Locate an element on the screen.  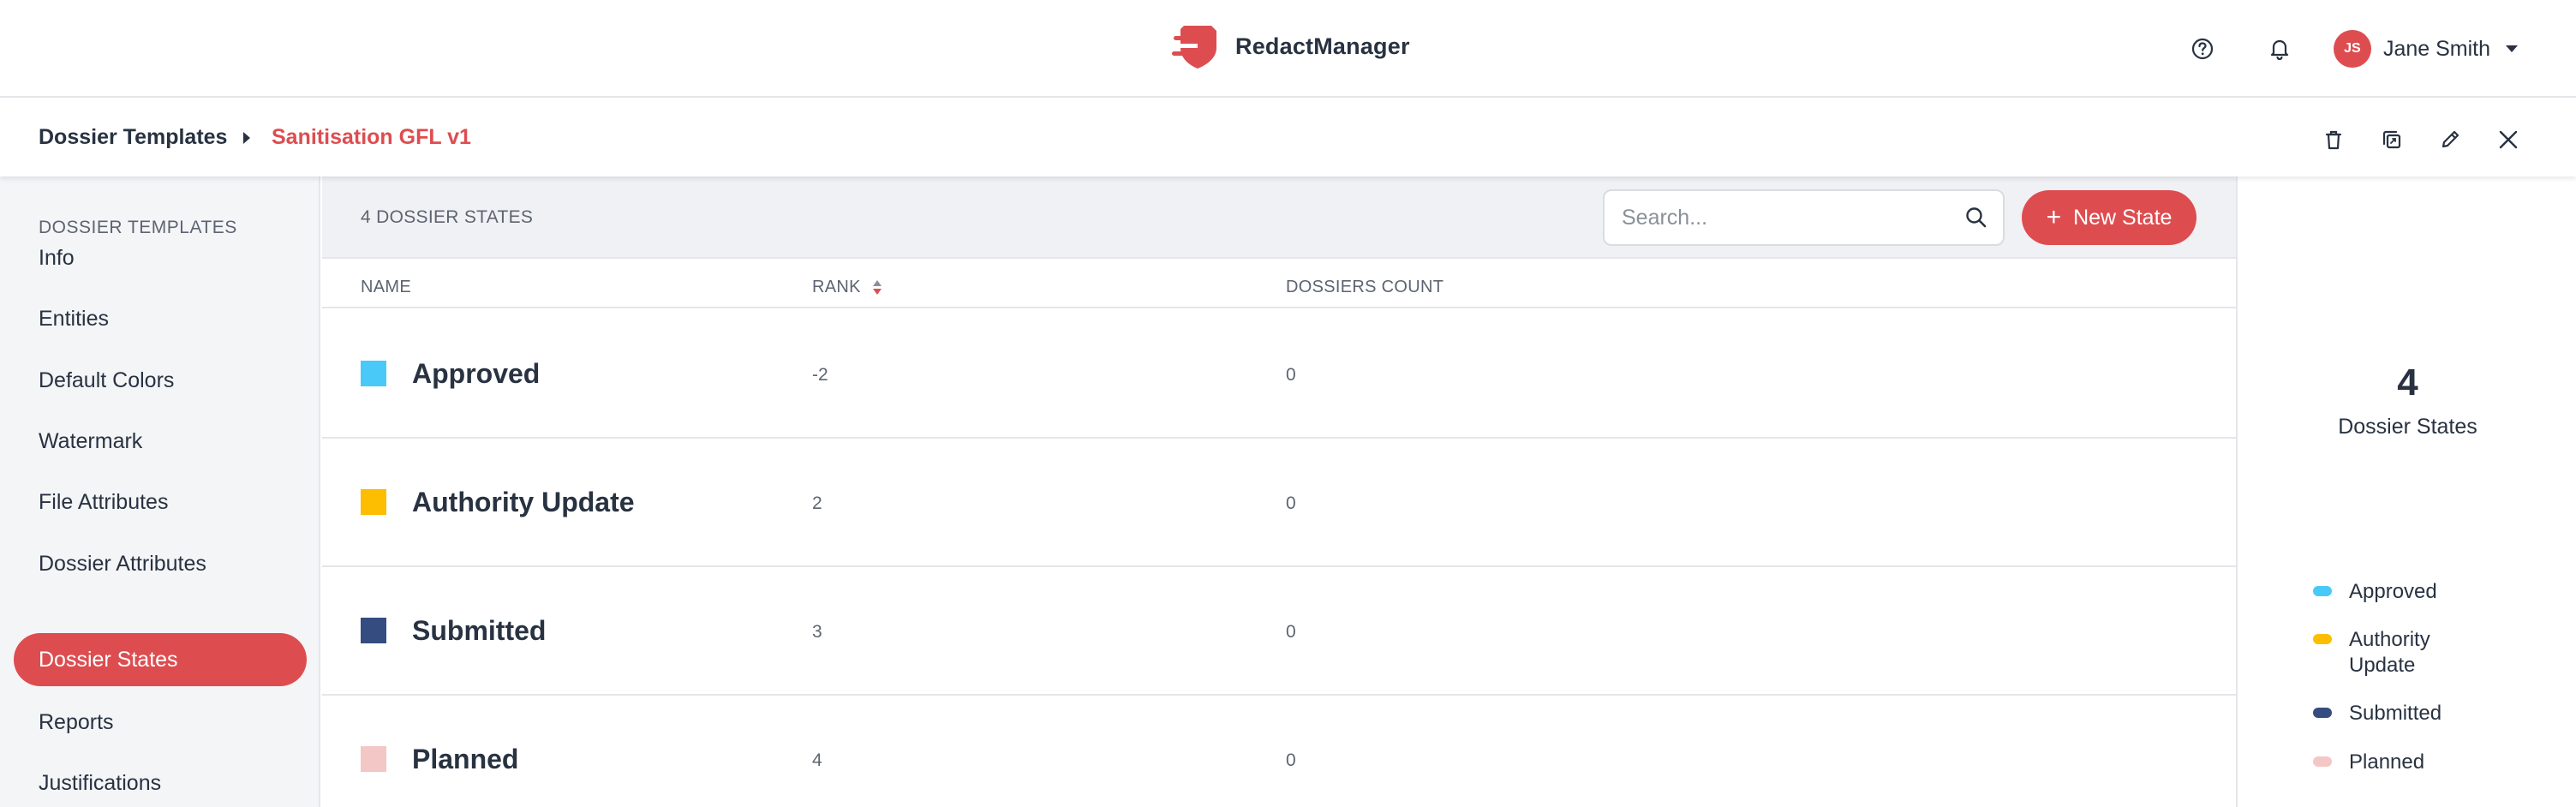
legend-label: Approved is located at coordinates (2393, 591).